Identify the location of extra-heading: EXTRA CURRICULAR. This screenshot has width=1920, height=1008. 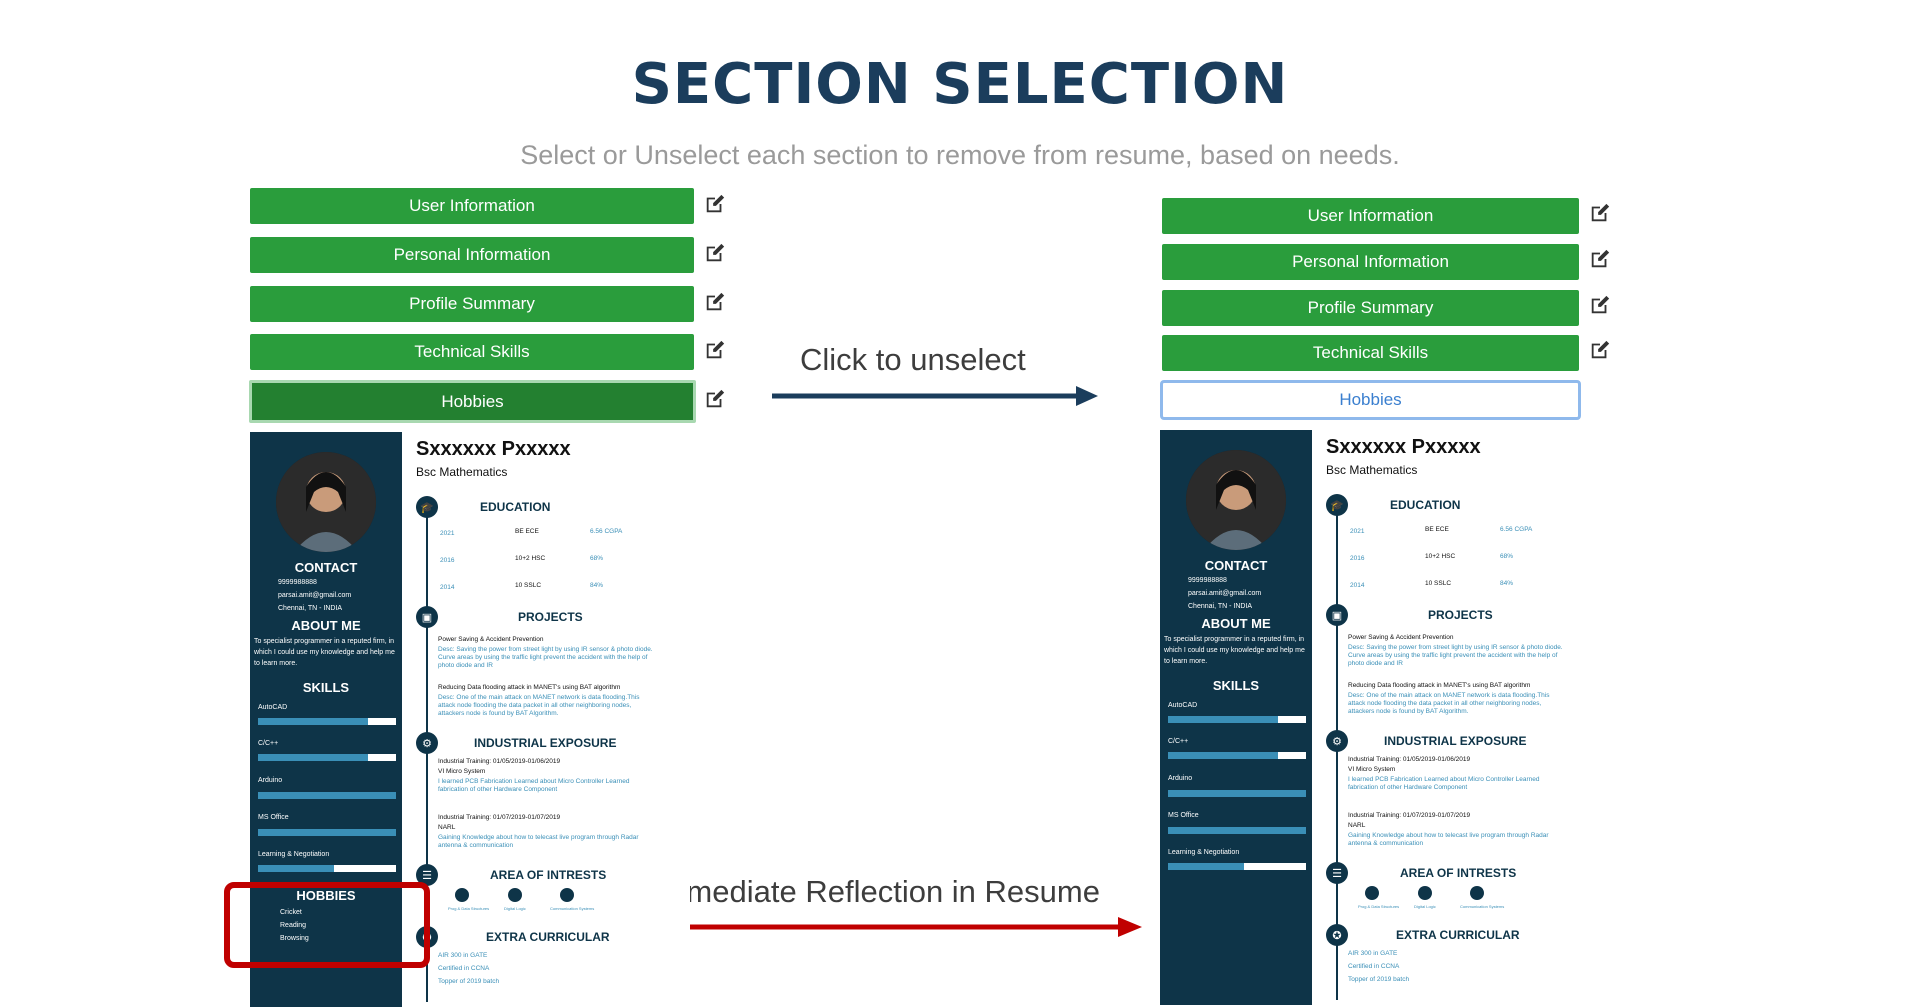
(548, 937).